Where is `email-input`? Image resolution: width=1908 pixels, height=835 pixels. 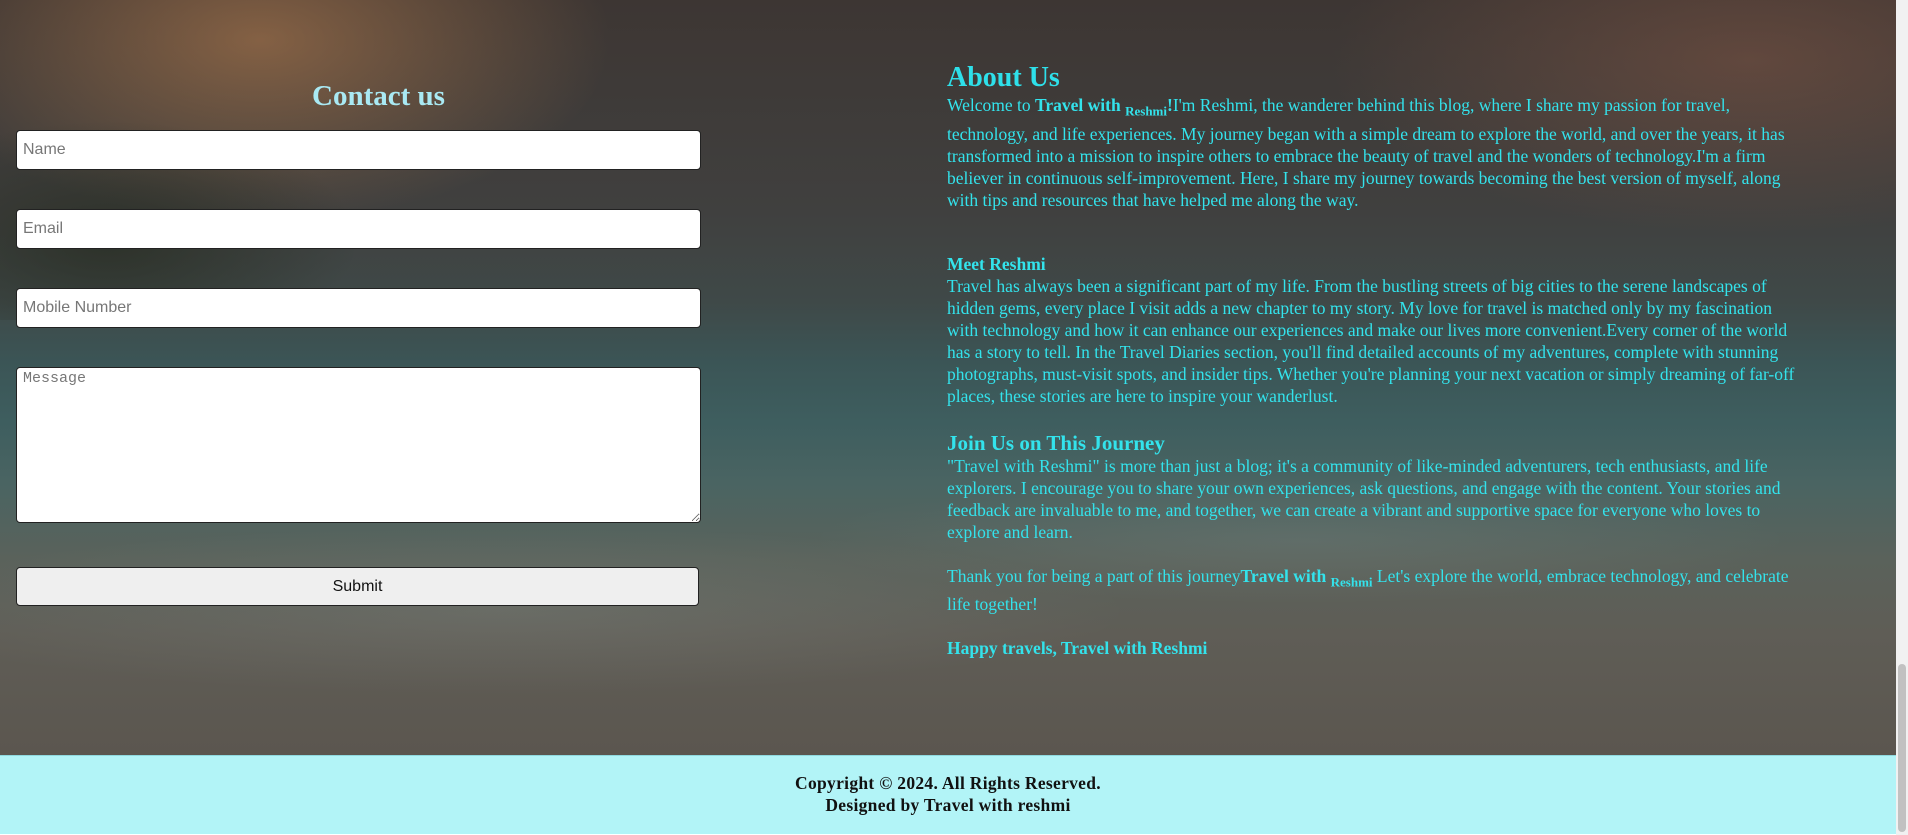 email-input is located at coordinates (358, 229).